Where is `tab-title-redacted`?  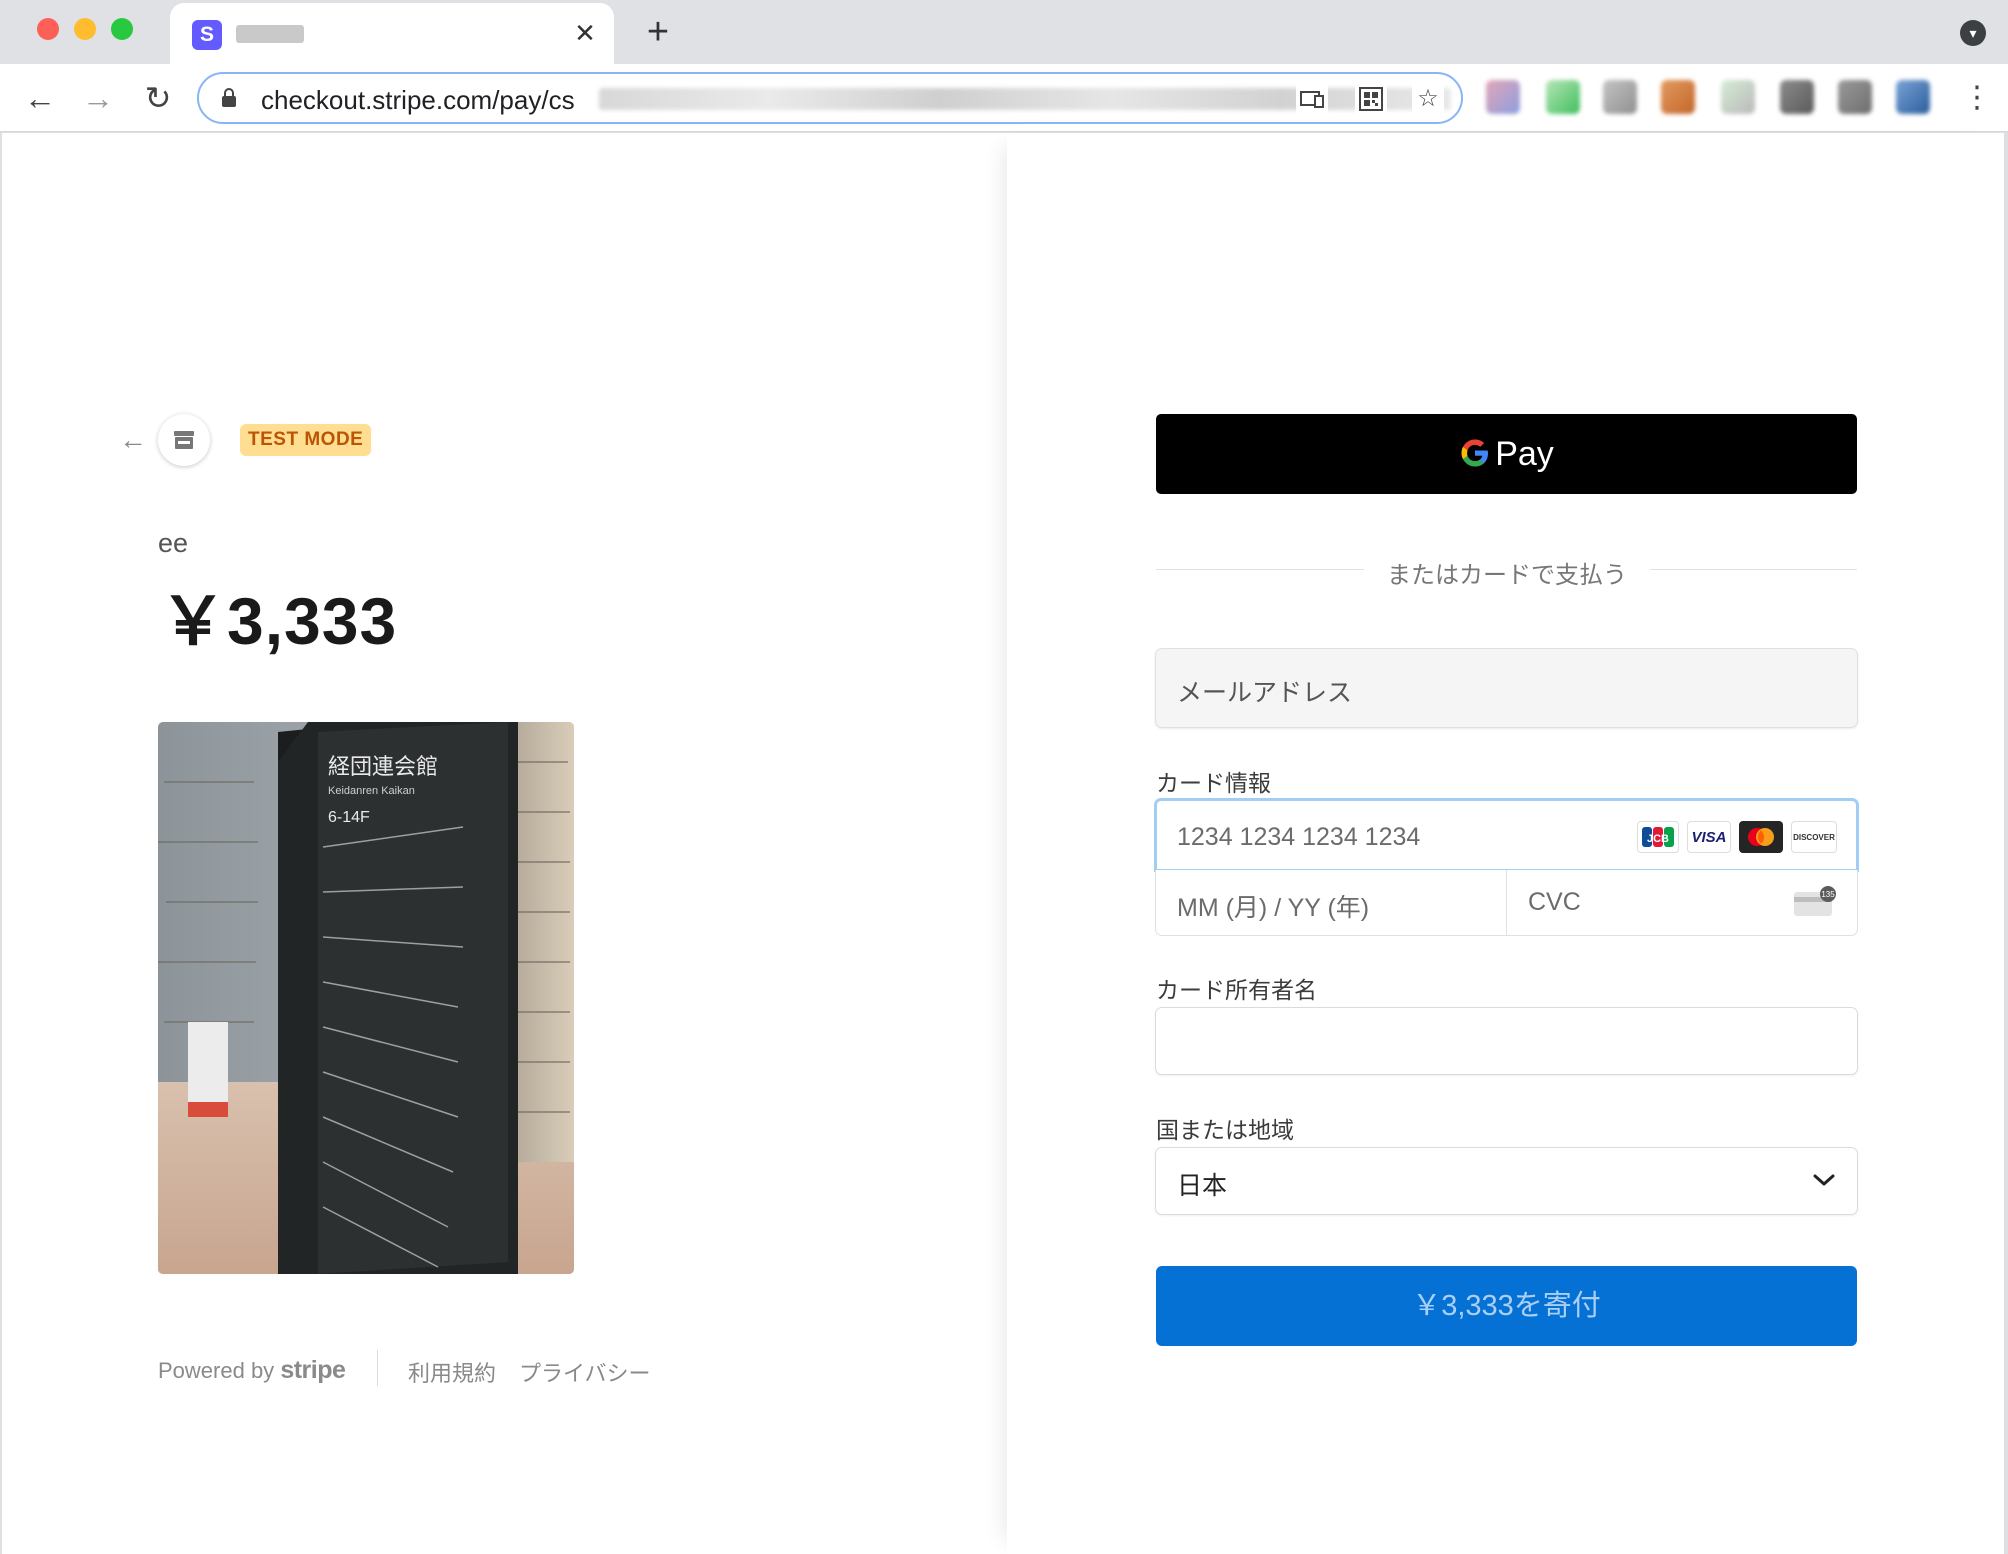 tab-title-redacted is located at coordinates (270, 34).